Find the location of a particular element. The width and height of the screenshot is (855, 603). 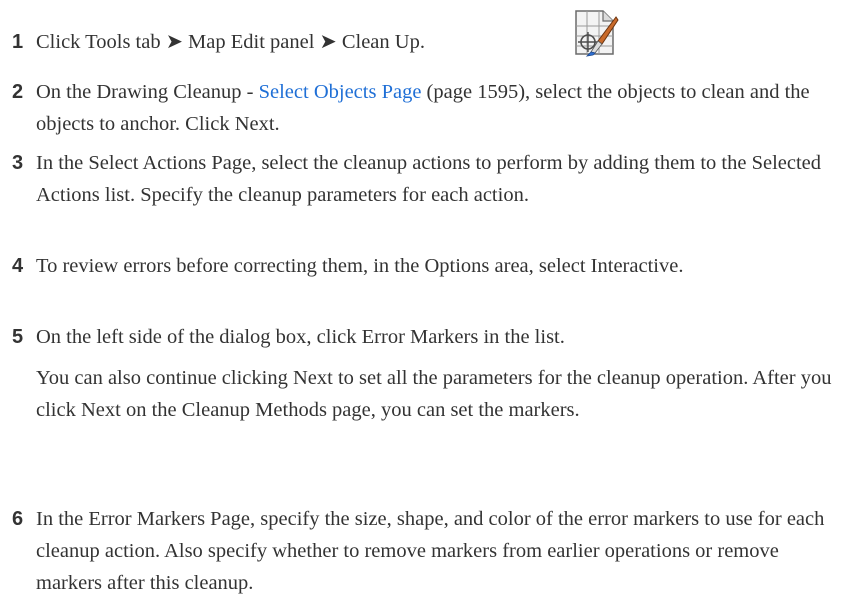

step-number: 2 is located at coordinates (18, 92).